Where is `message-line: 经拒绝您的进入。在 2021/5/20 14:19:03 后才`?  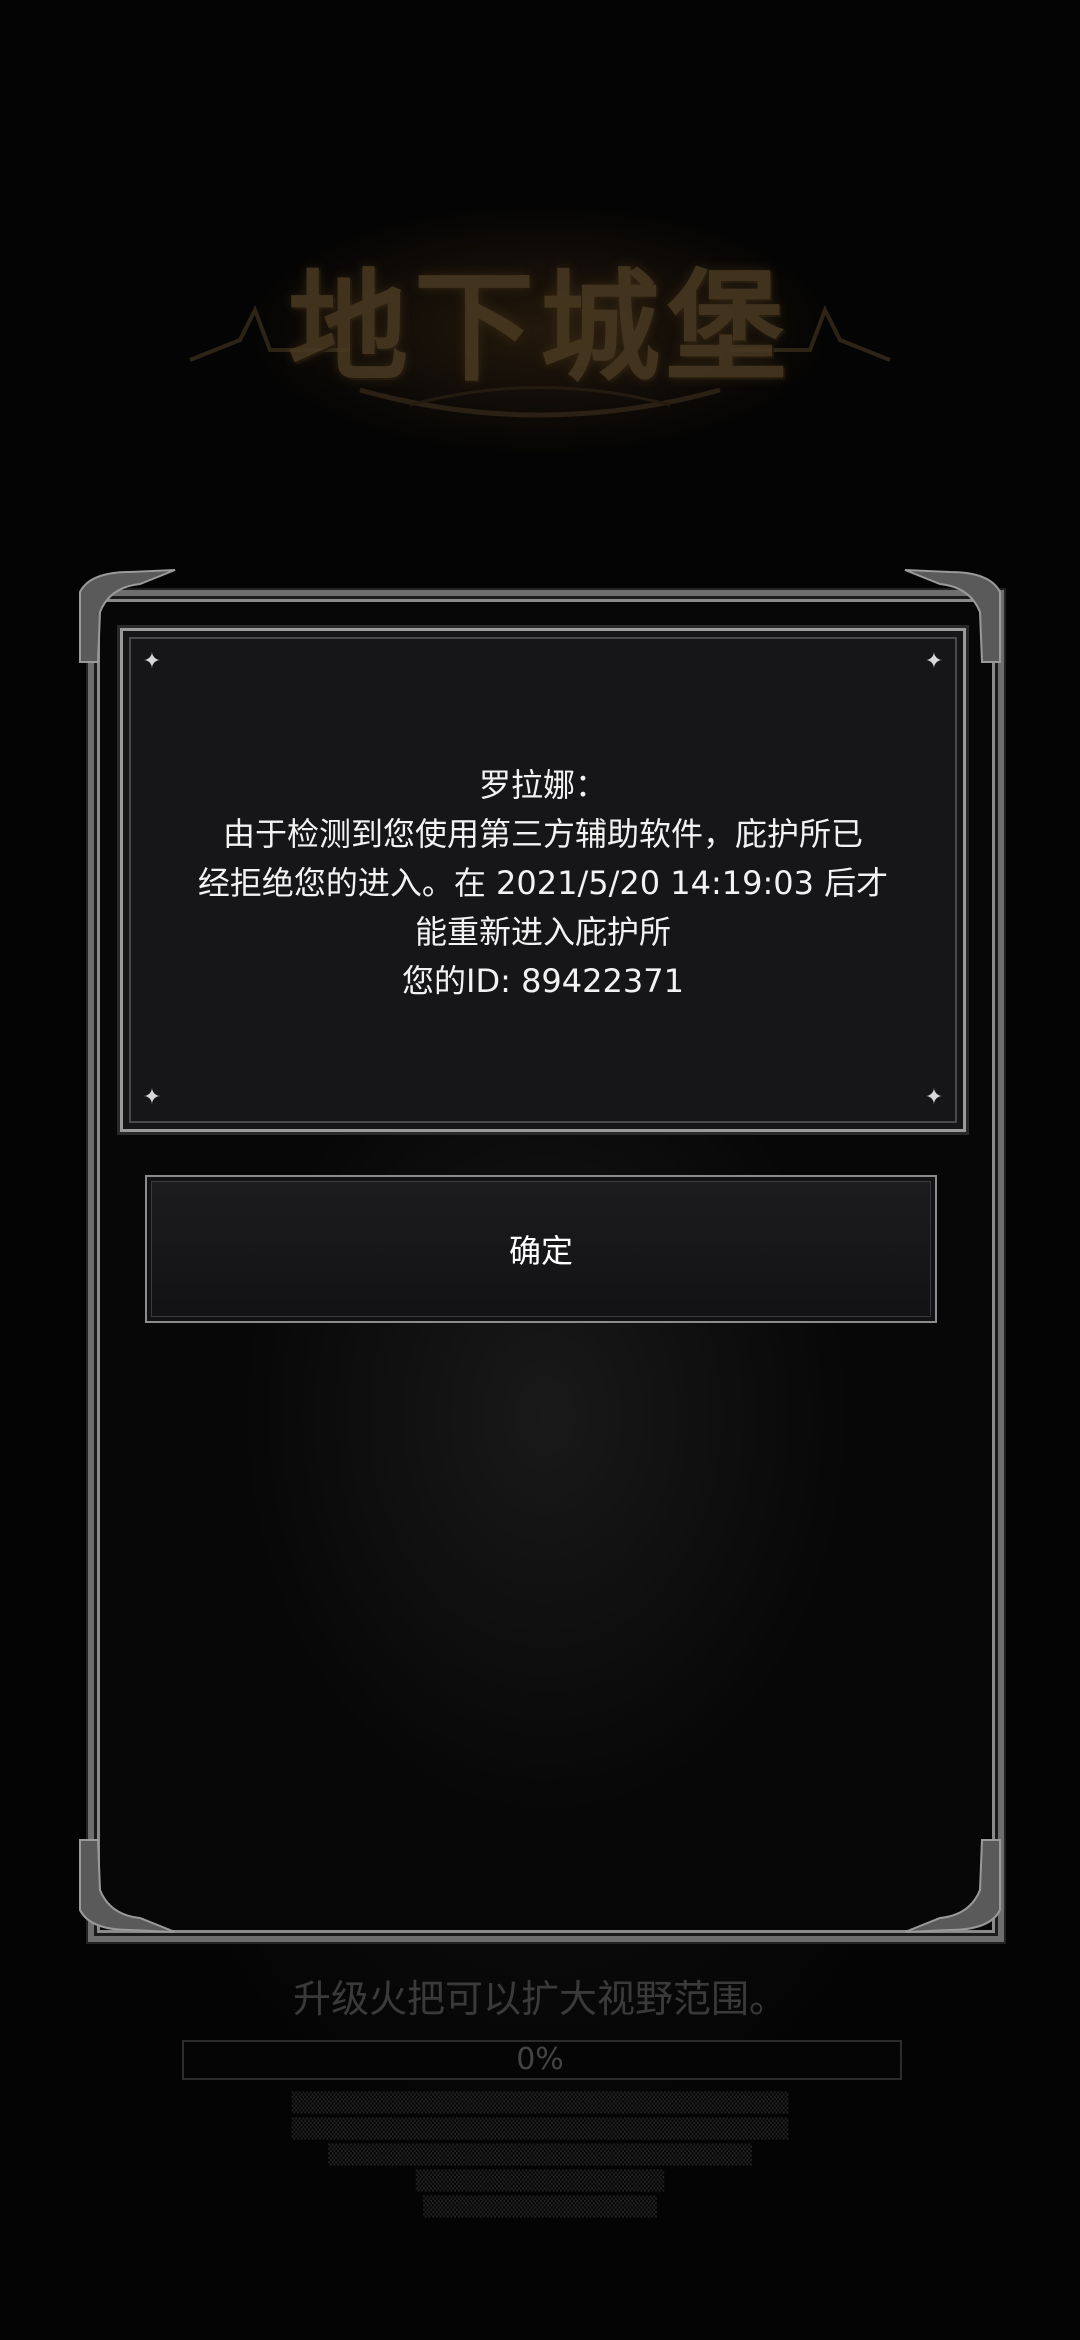 message-line: 经拒绝您的进入。在 2021/5/20 14:19:03 后才 is located at coordinates (543, 883).